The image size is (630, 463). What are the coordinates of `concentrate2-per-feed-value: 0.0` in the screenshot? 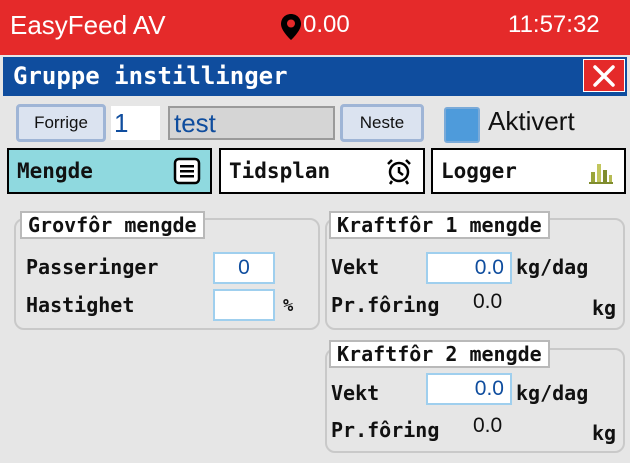 It's located at (488, 425).